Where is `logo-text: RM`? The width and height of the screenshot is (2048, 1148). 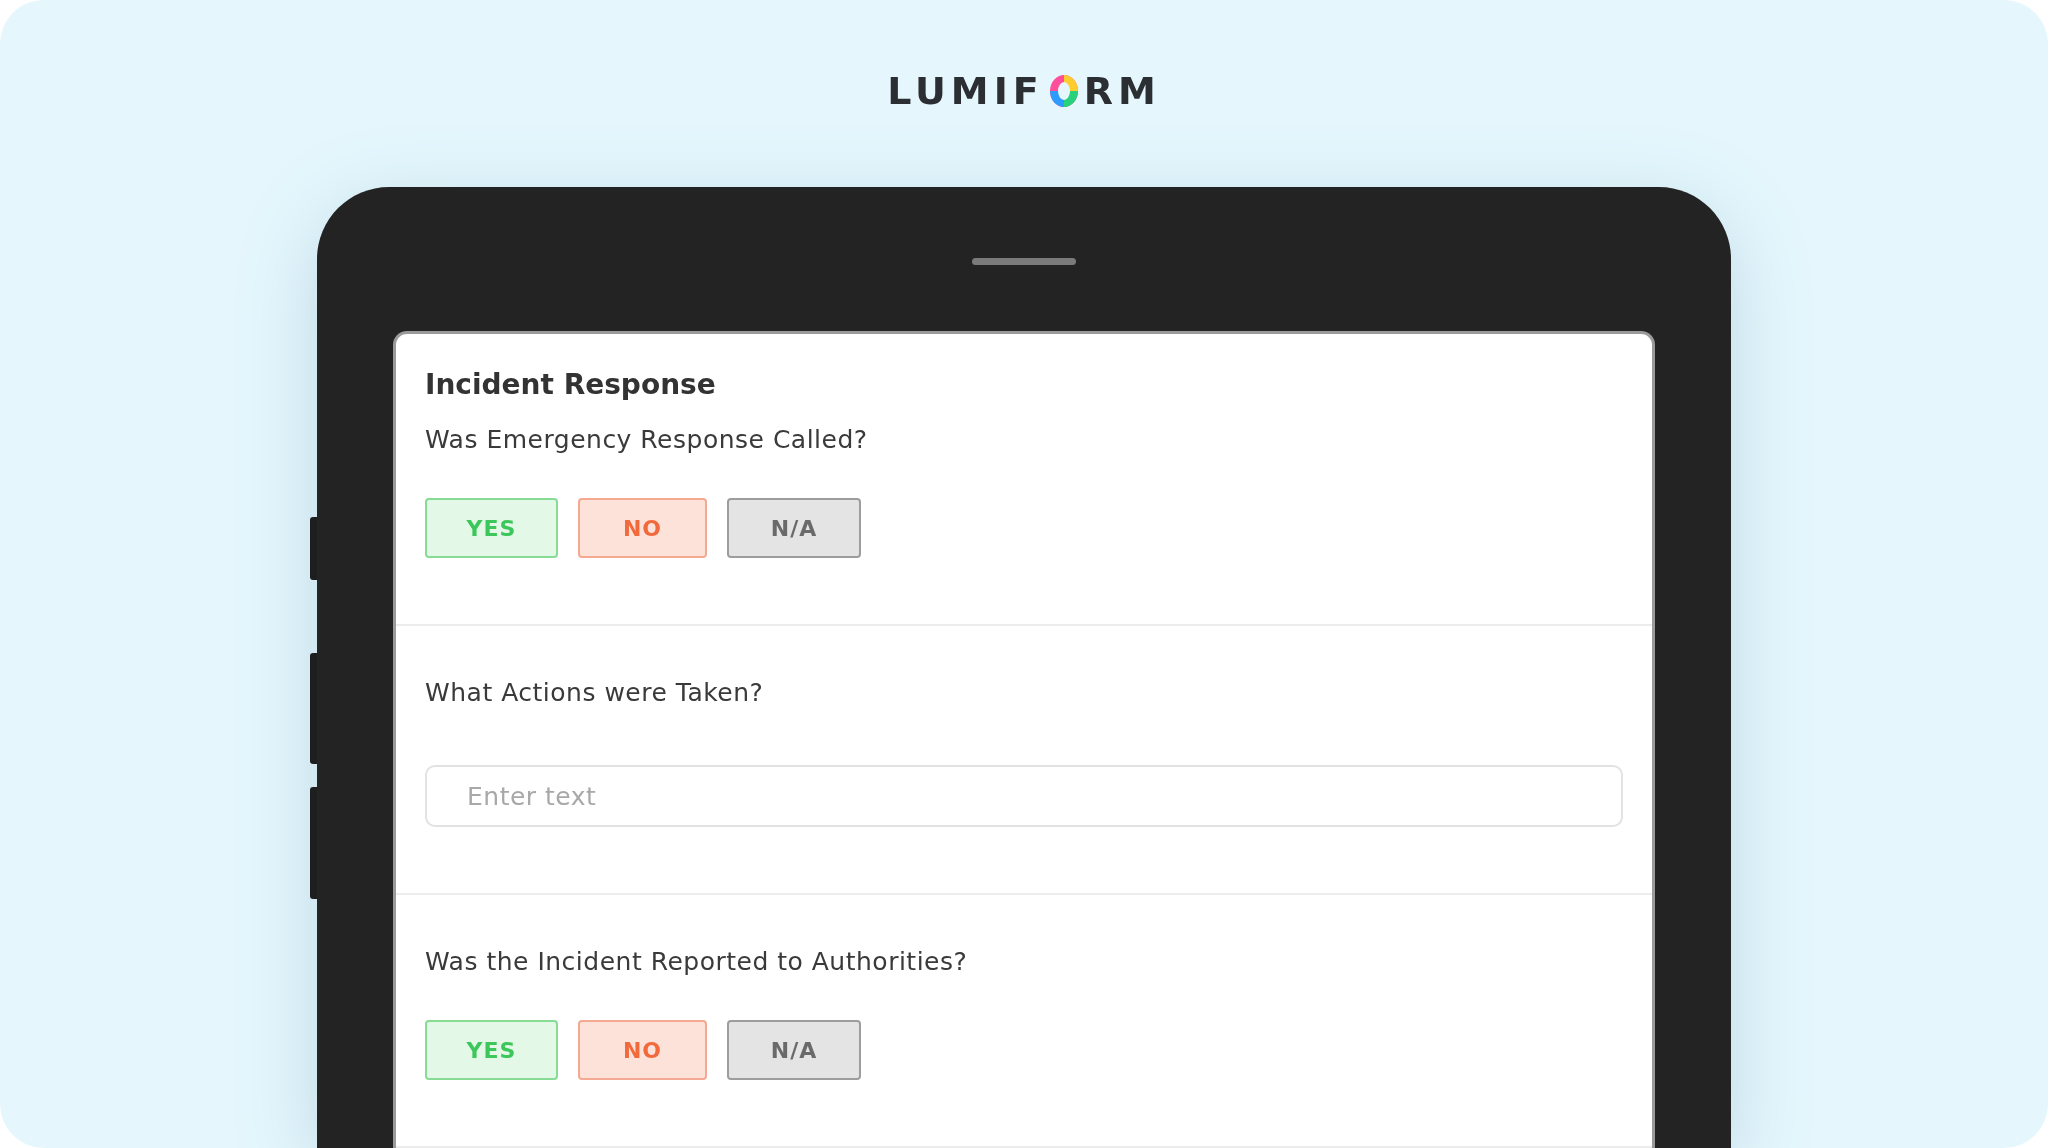 logo-text: RM is located at coordinates (1122, 91).